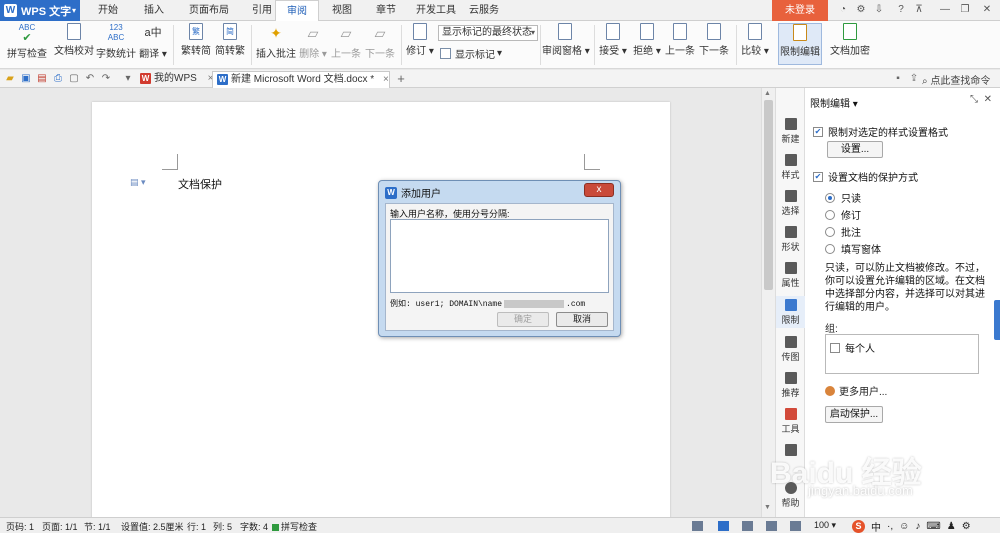 This screenshot has width=1000, height=533. Describe the element at coordinates (42, 79) in the screenshot. I see `export-pdf-icon: ▤` at that location.